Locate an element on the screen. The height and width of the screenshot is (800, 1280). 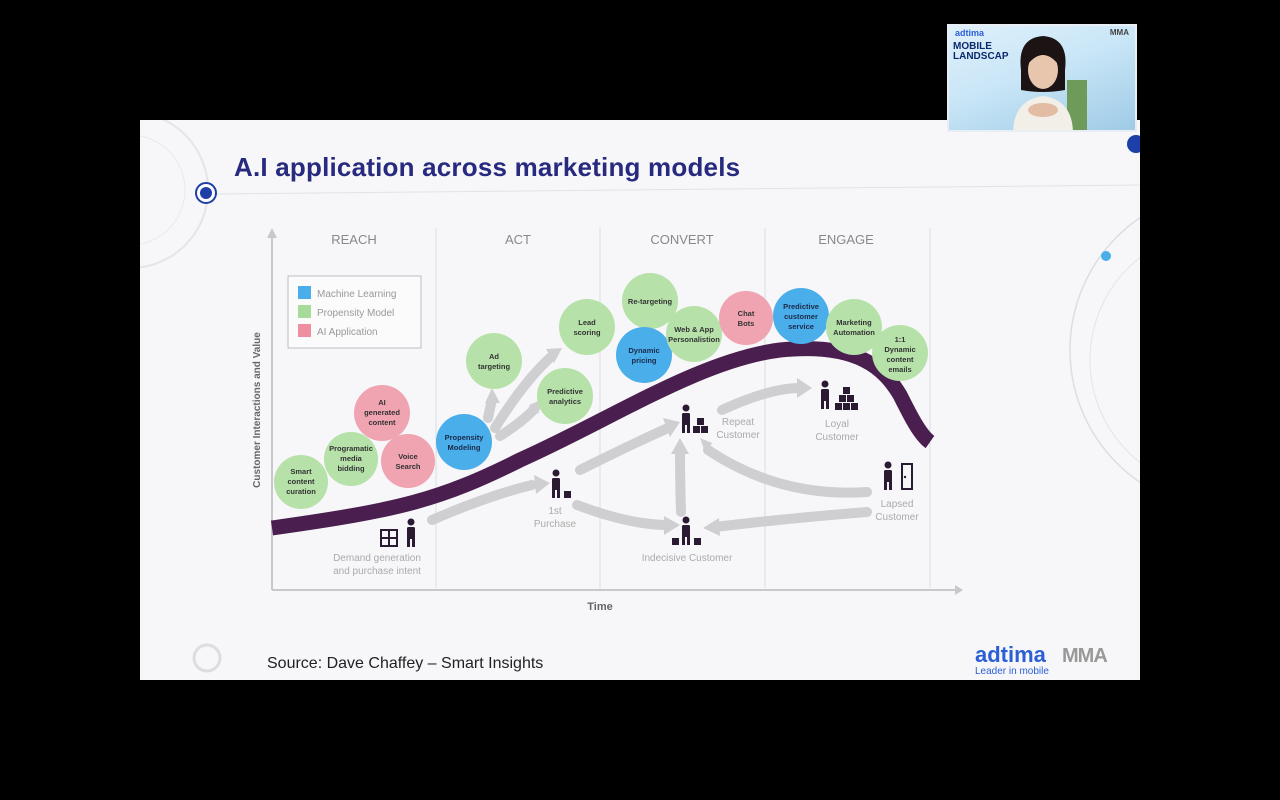
speaker-avatar is located at coordinates (1050, 83).